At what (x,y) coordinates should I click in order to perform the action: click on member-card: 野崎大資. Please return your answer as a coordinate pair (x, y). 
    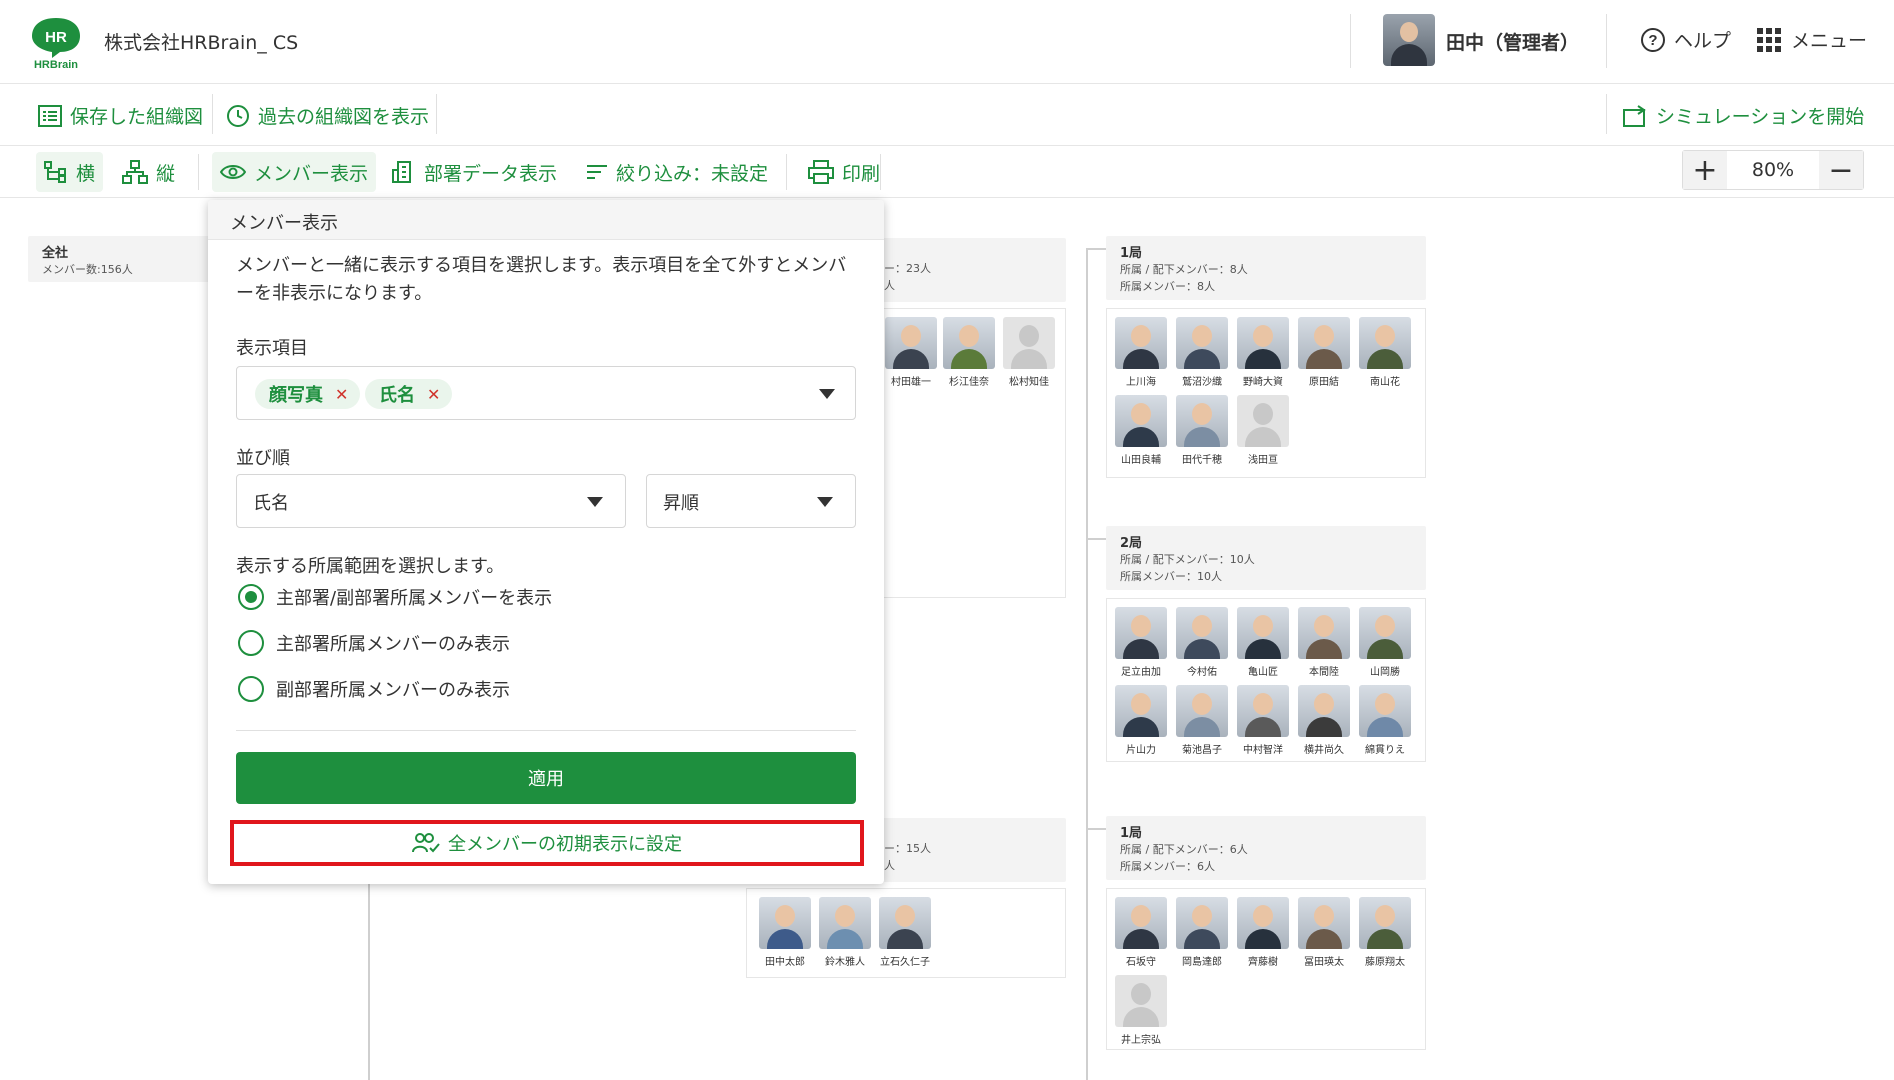
    Looking at the image, I should click on (1263, 352).